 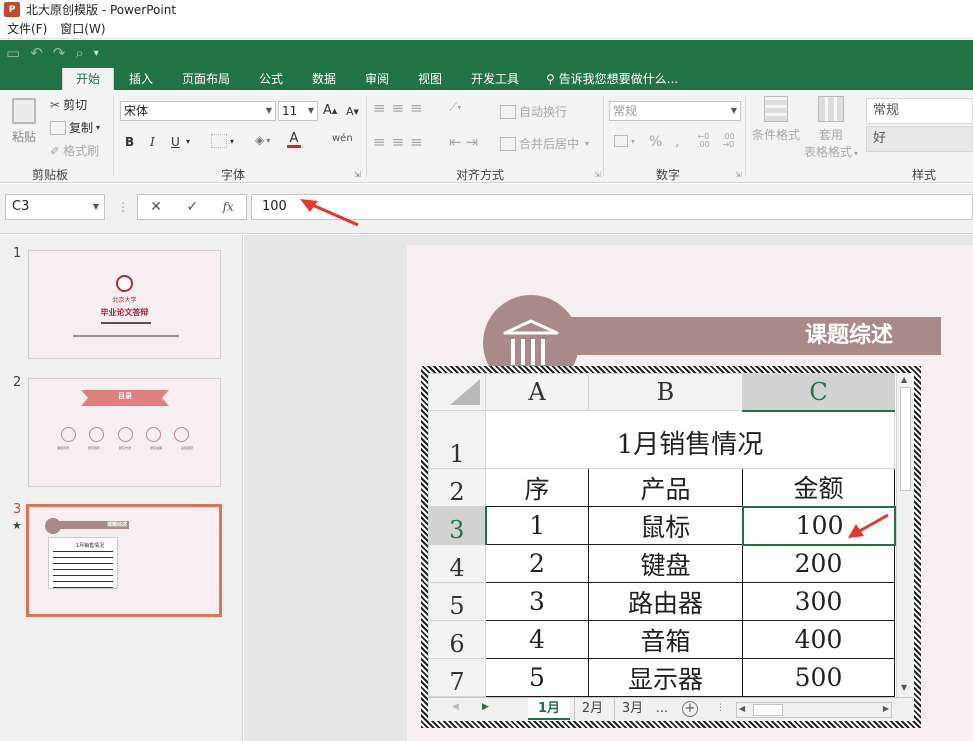 What do you see at coordinates (677, 142) in the screenshot?
I see `comma-style-button: ,` at bounding box center [677, 142].